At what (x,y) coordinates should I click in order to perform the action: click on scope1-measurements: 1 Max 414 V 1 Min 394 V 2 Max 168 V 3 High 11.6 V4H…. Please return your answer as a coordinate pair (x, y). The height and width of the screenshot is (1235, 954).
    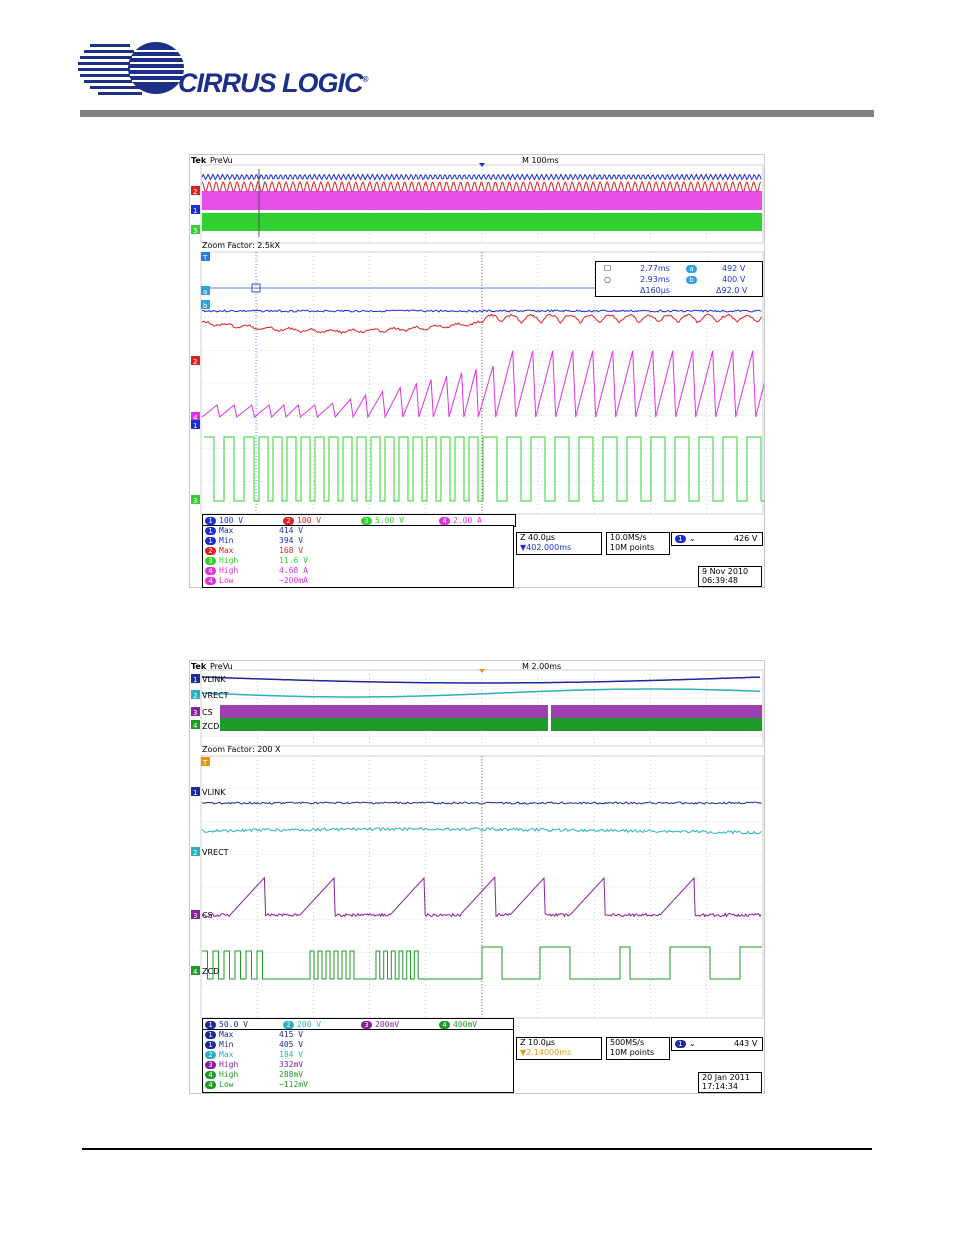
    Looking at the image, I should click on (358, 556).